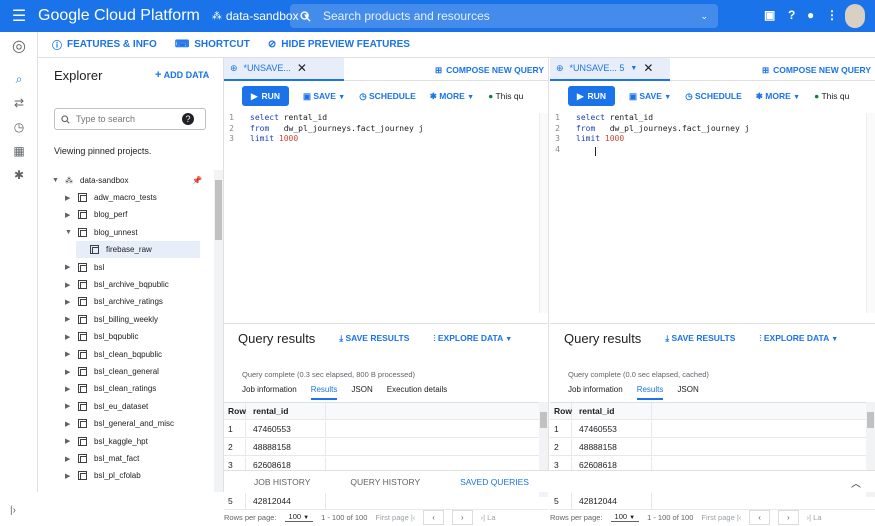 This screenshot has width=875, height=526. Describe the element at coordinates (119, 16) in the screenshot. I see `app-title: Google Cloud Platform` at that location.